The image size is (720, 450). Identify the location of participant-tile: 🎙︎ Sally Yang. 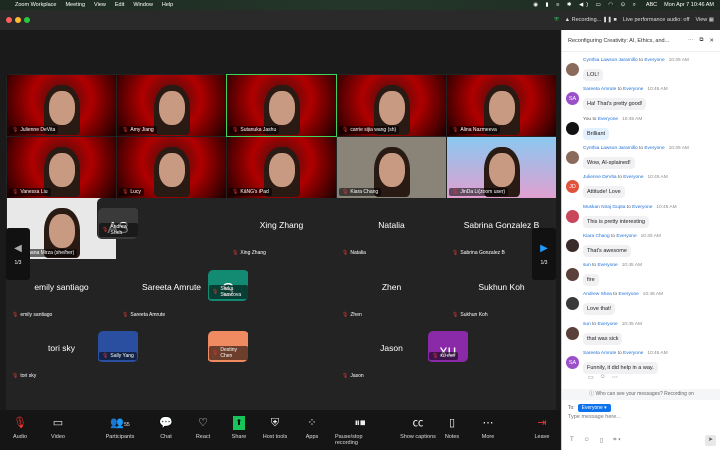
(117, 341).